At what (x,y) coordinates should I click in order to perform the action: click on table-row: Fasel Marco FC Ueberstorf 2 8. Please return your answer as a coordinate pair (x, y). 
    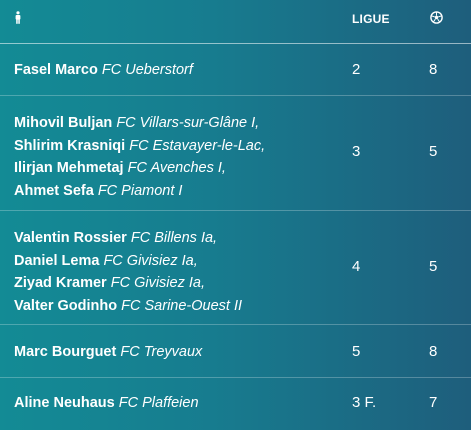
    Looking at the image, I should click on (235, 70).